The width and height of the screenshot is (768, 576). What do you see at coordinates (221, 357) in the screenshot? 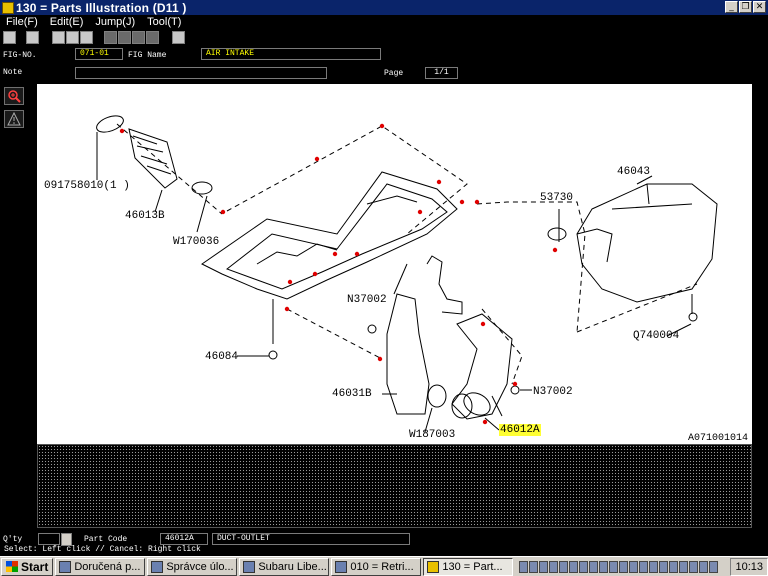
I see `part-label-46084: 46084` at bounding box center [221, 357].